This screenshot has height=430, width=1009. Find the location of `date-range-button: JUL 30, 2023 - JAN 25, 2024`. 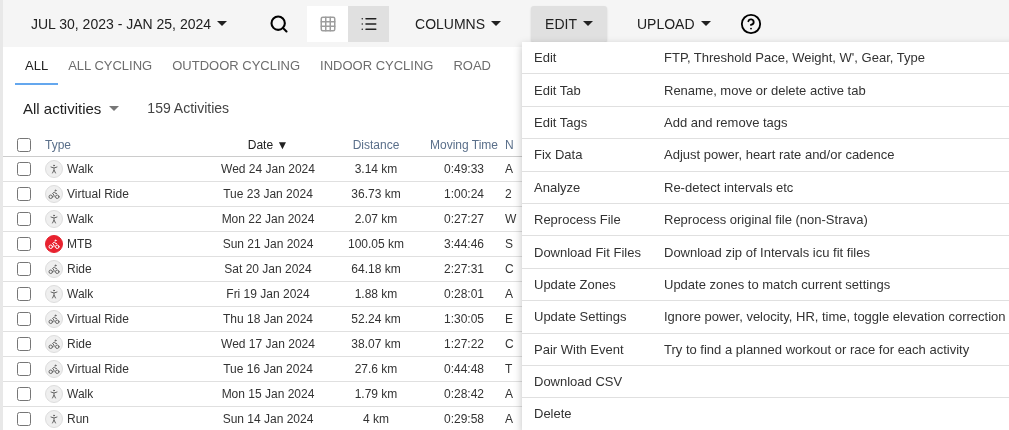

date-range-button: JUL 30, 2023 - JAN 25, 2024 is located at coordinates (129, 23).